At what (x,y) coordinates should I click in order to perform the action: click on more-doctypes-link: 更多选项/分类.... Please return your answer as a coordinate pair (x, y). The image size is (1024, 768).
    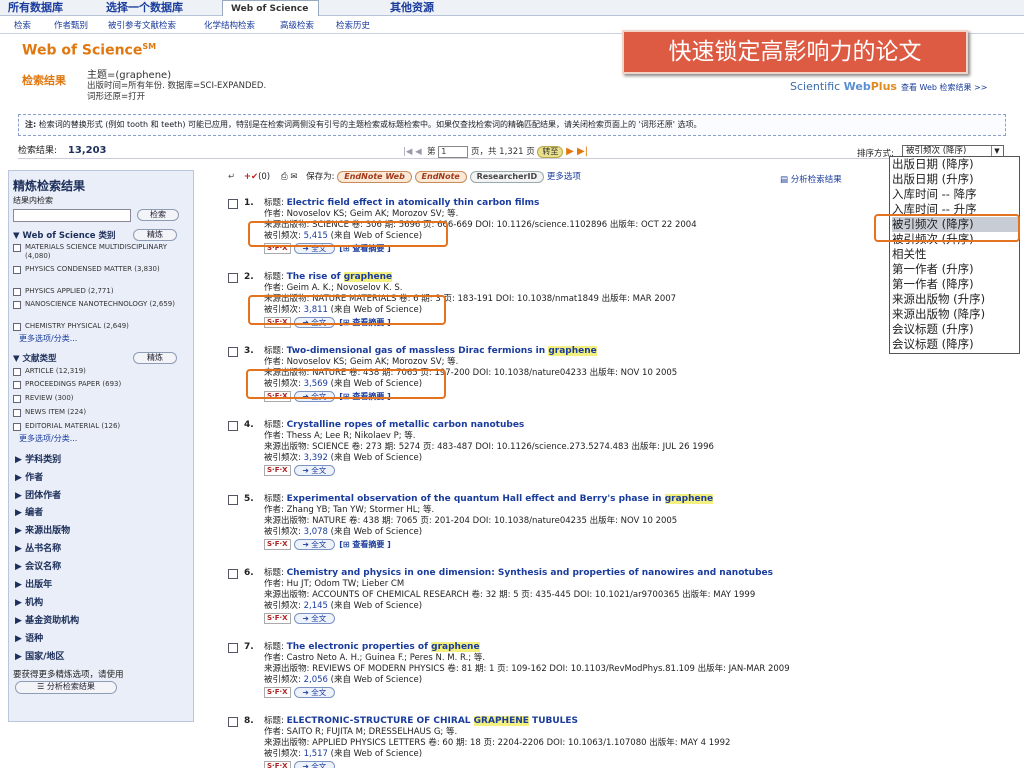
    Looking at the image, I should click on (48, 438).